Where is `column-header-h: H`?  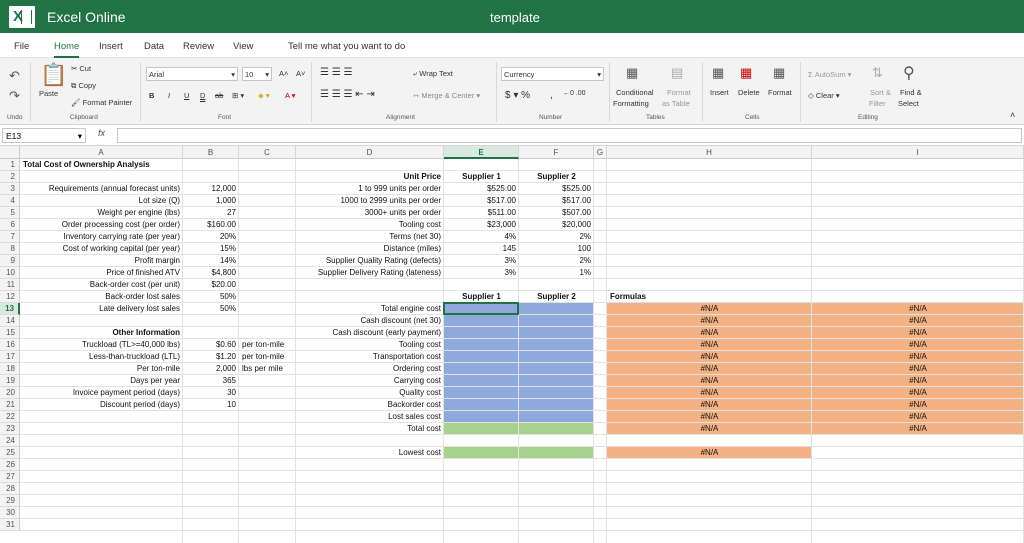
column-header-h: H is located at coordinates (709, 152).